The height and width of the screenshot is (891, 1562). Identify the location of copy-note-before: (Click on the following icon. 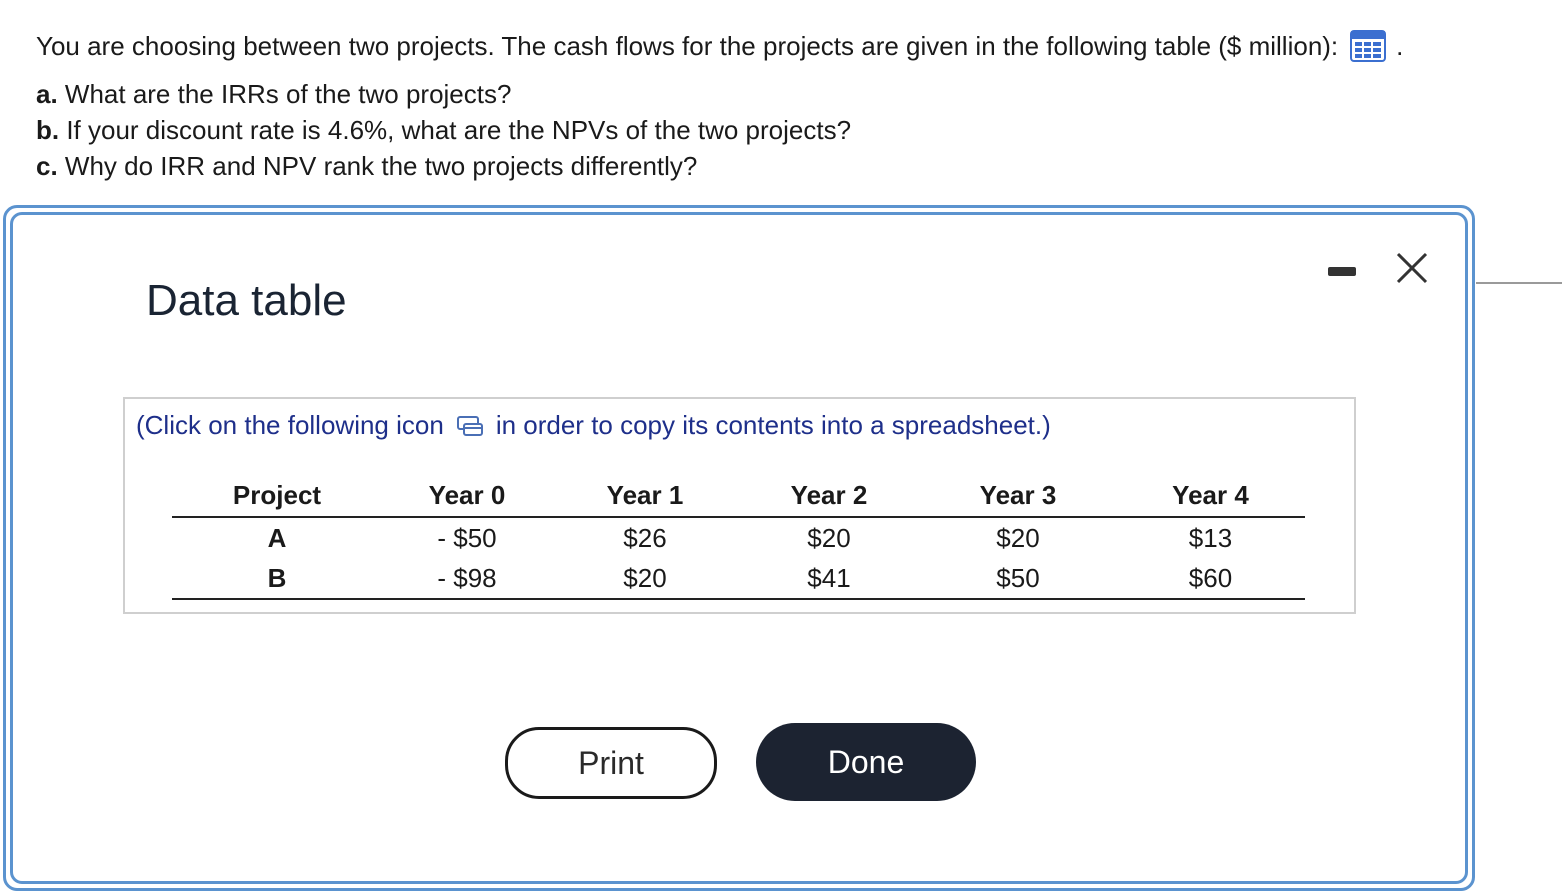
(290, 425).